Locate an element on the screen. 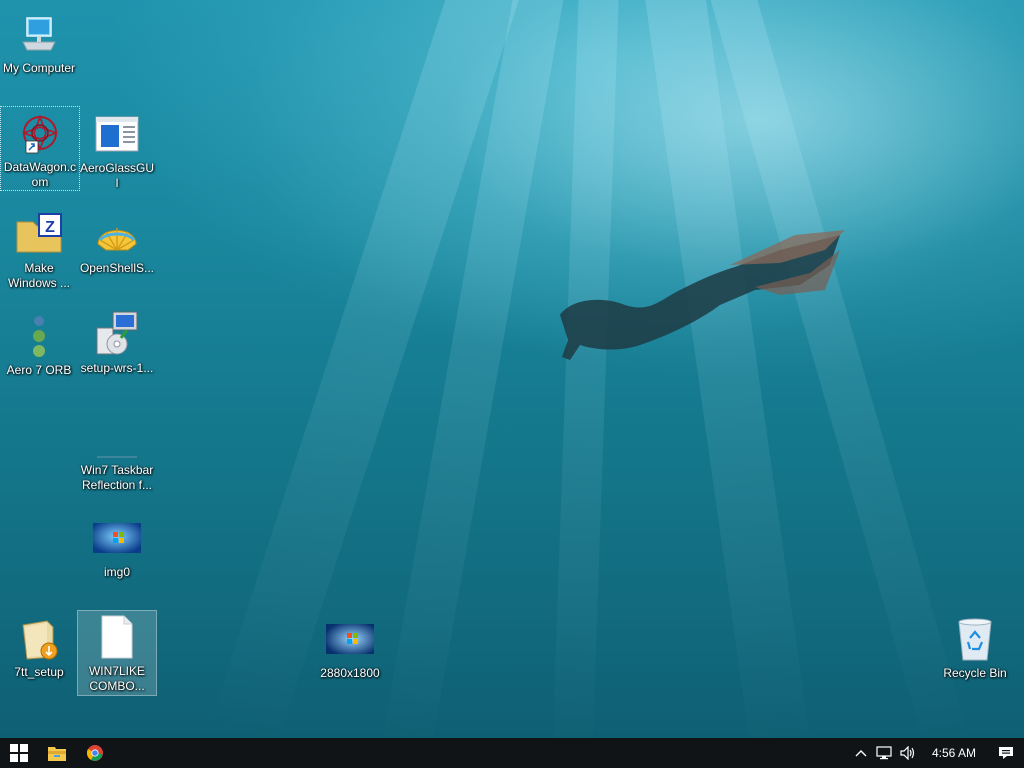 The height and width of the screenshot is (768, 1024). chevron-up-icon is located at coordinates (861, 753).